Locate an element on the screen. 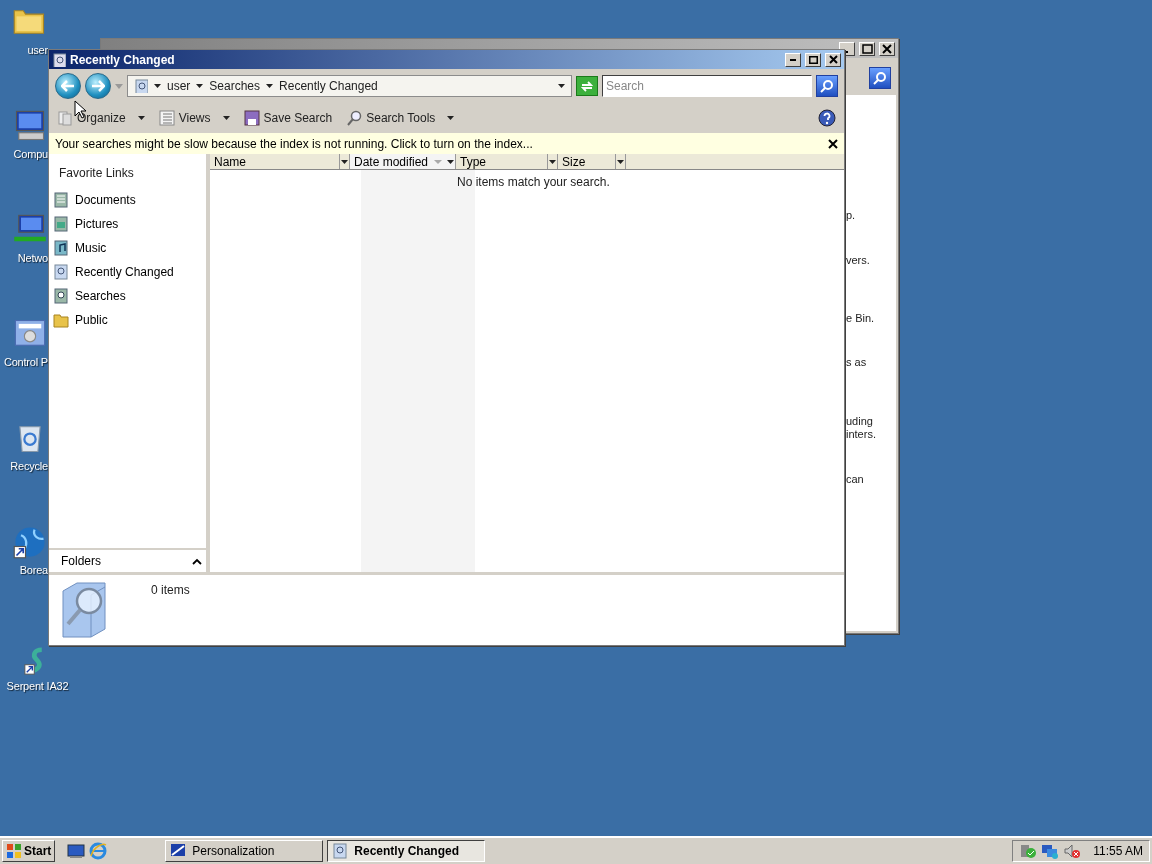 The width and height of the screenshot is (1152, 864). toolbar-button: Organize is located at coordinates (101, 118).